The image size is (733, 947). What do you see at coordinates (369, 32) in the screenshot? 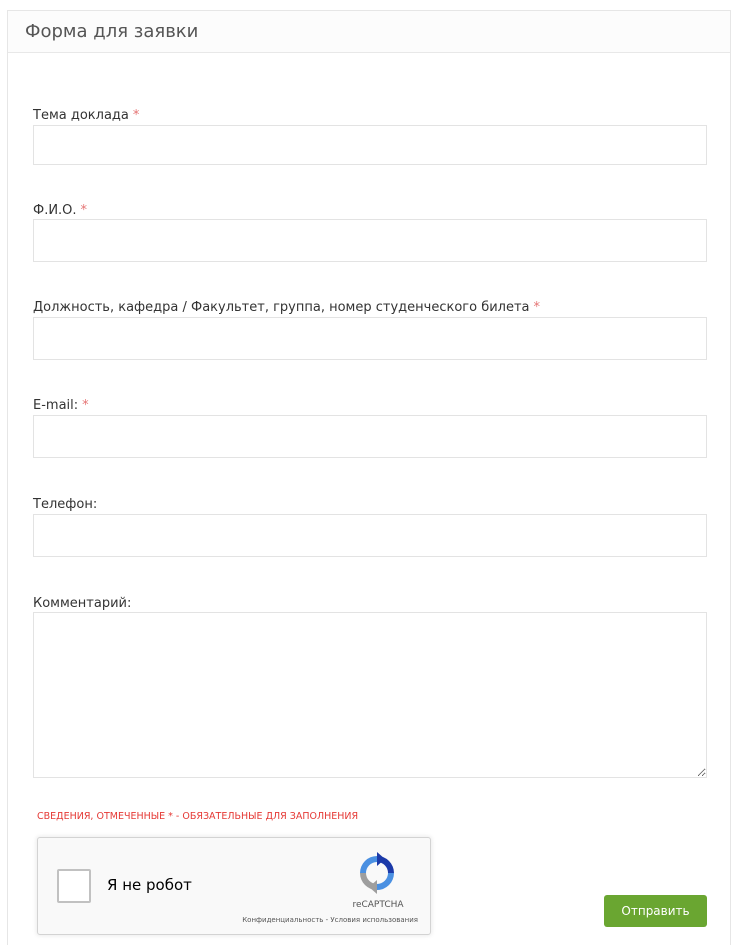
I see `panel-header: Форма для заявки` at bounding box center [369, 32].